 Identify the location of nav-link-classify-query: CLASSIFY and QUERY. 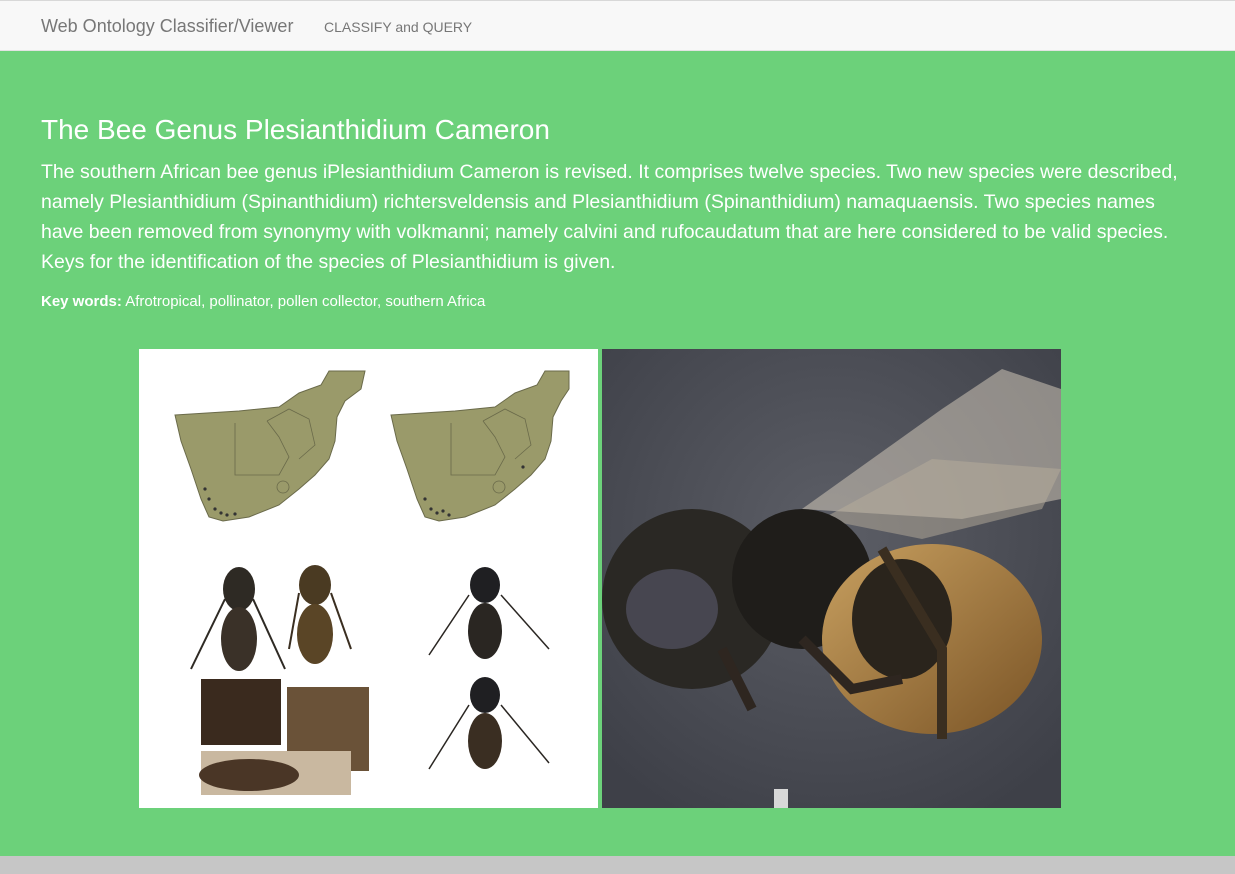
(398, 27).